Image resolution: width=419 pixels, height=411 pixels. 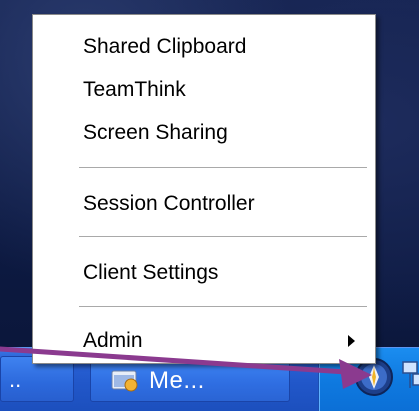 I want to click on application-icon, so click(x=124, y=381).